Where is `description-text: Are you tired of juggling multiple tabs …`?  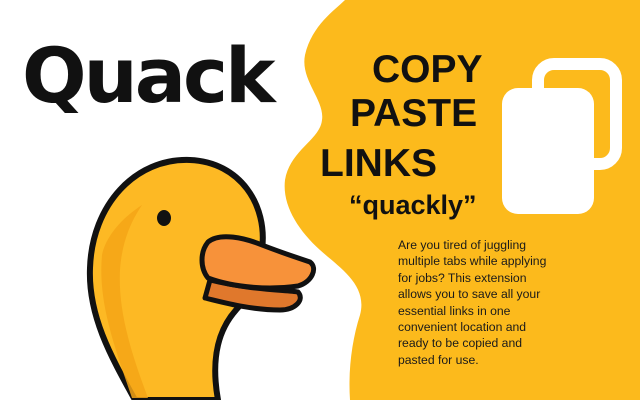
description-text: Are you tired of juggling multiple tabs … is located at coordinates (472, 302).